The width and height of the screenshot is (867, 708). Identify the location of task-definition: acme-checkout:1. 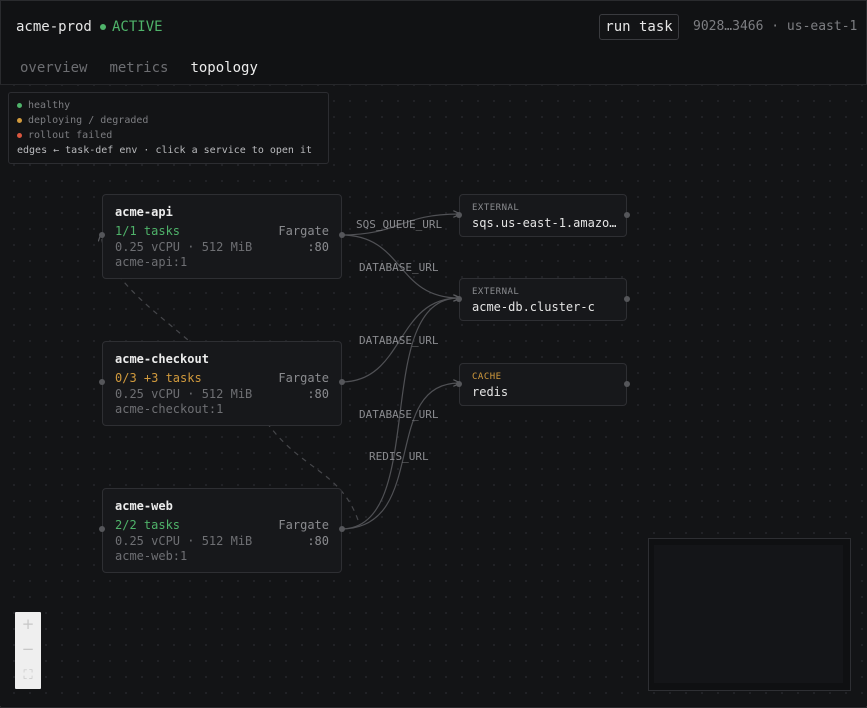
(169, 409).